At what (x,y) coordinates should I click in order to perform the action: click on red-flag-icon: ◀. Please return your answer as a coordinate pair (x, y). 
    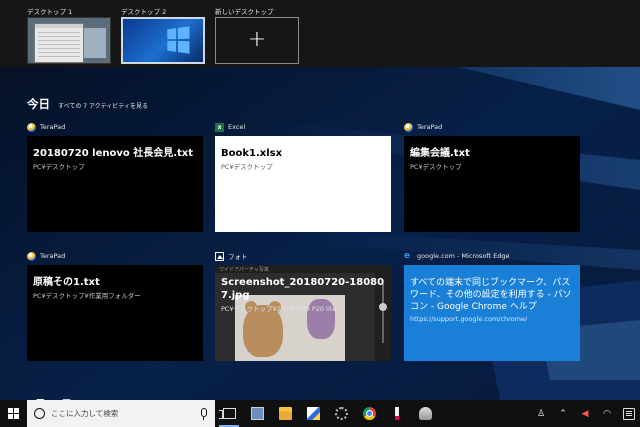
    Looking at the image, I should click on (585, 413).